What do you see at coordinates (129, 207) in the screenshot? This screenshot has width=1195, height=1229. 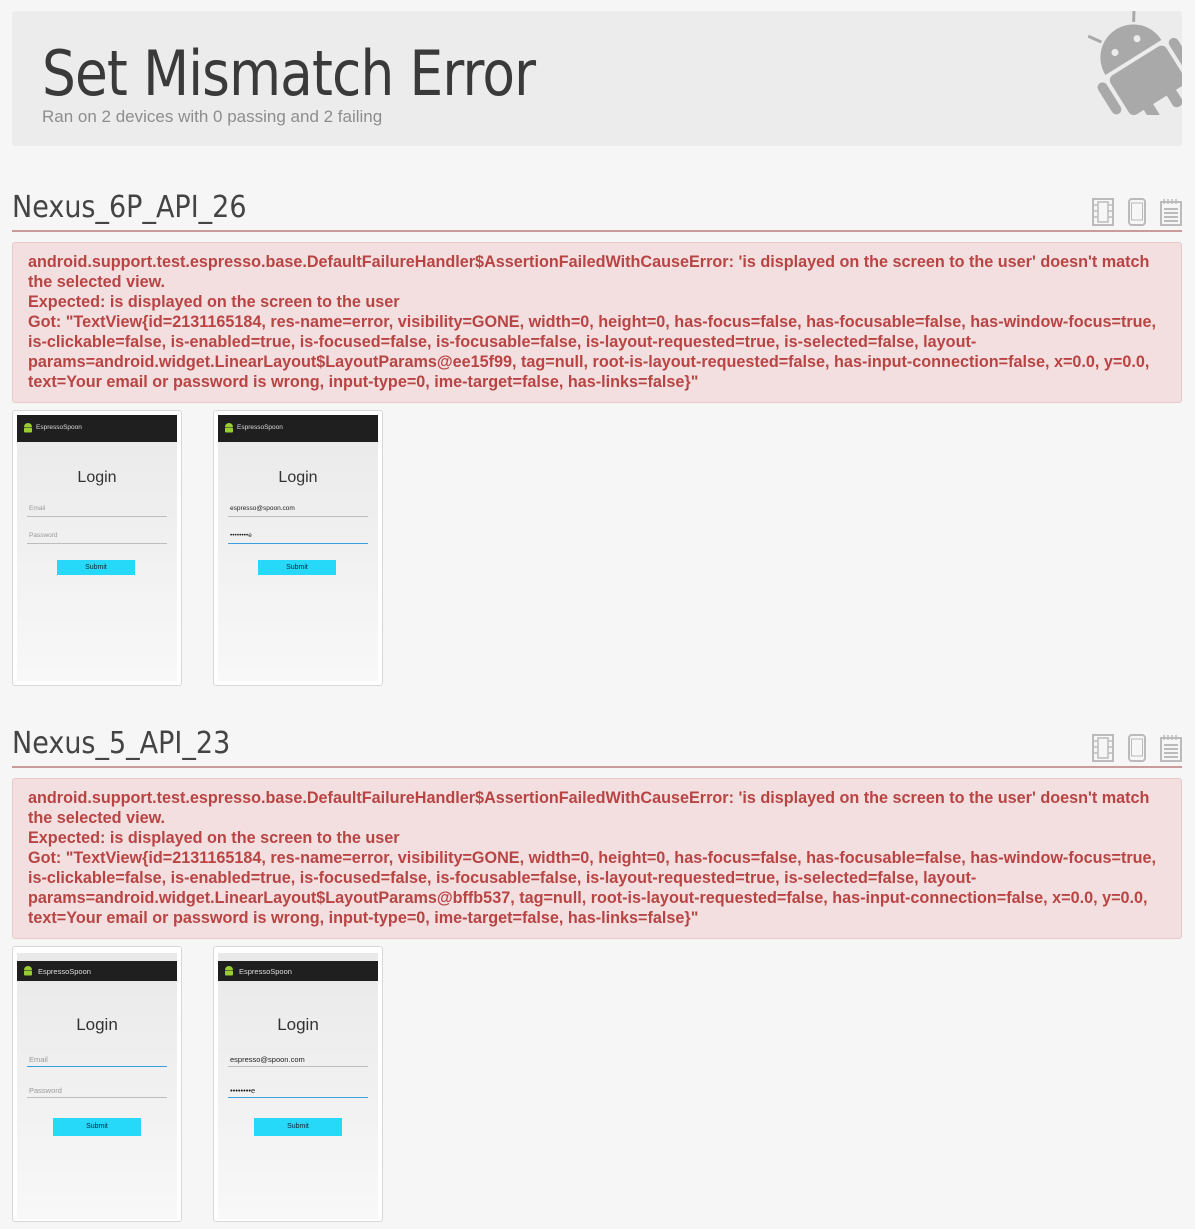 I see `device-name: Nexus_6P_API_26` at bounding box center [129, 207].